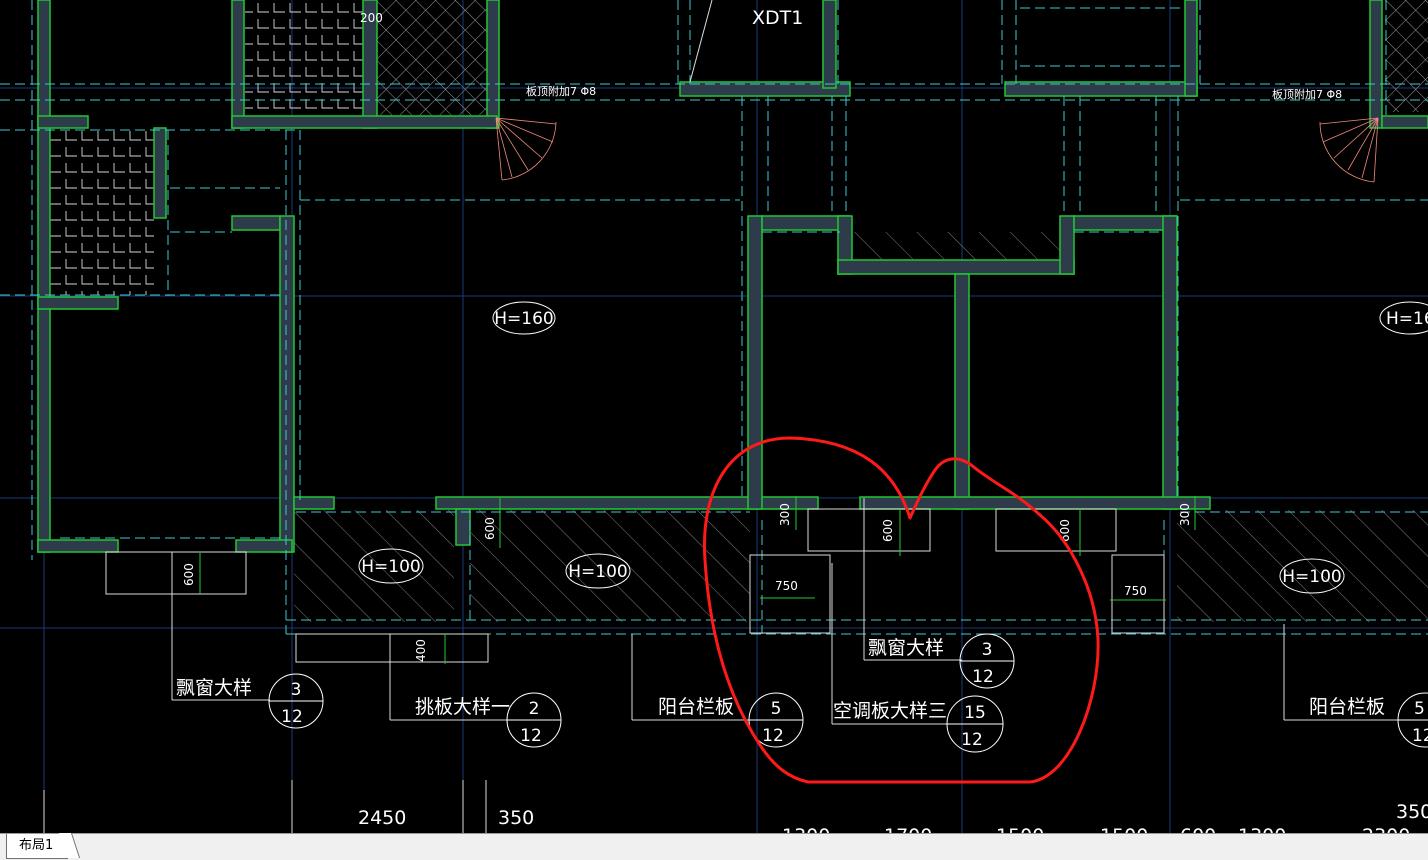 The height and width of the screenshot is (860, 1428). I want to click on layout-tab-bar: 布局1, so click(714, 846).